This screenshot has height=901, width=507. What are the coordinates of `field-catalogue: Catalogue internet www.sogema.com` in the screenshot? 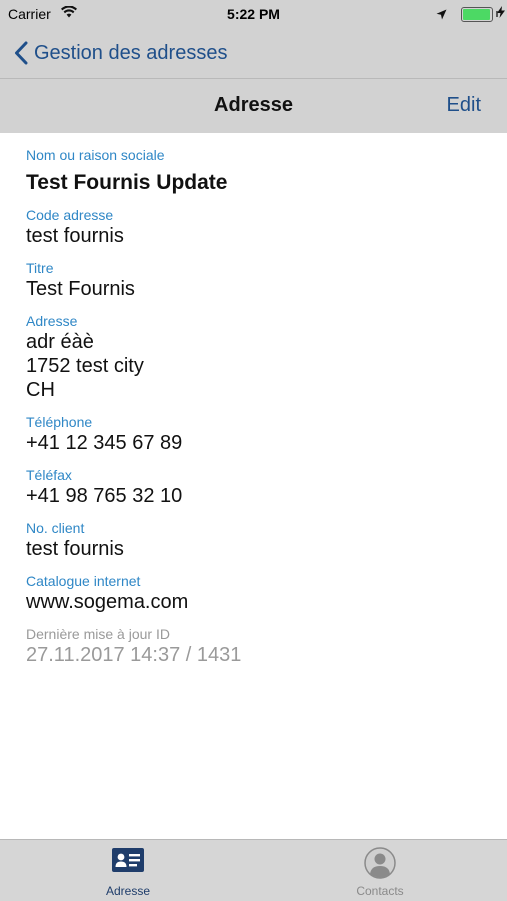 It's located at (256, 593).